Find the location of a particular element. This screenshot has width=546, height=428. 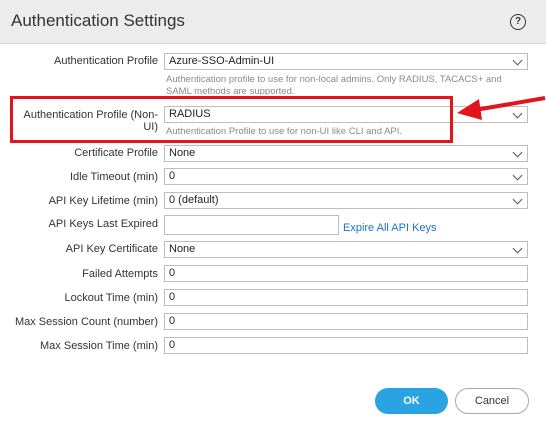

auth-profile-select: Azure-SSO-Admin-UI is located at coordinates (346, 61).